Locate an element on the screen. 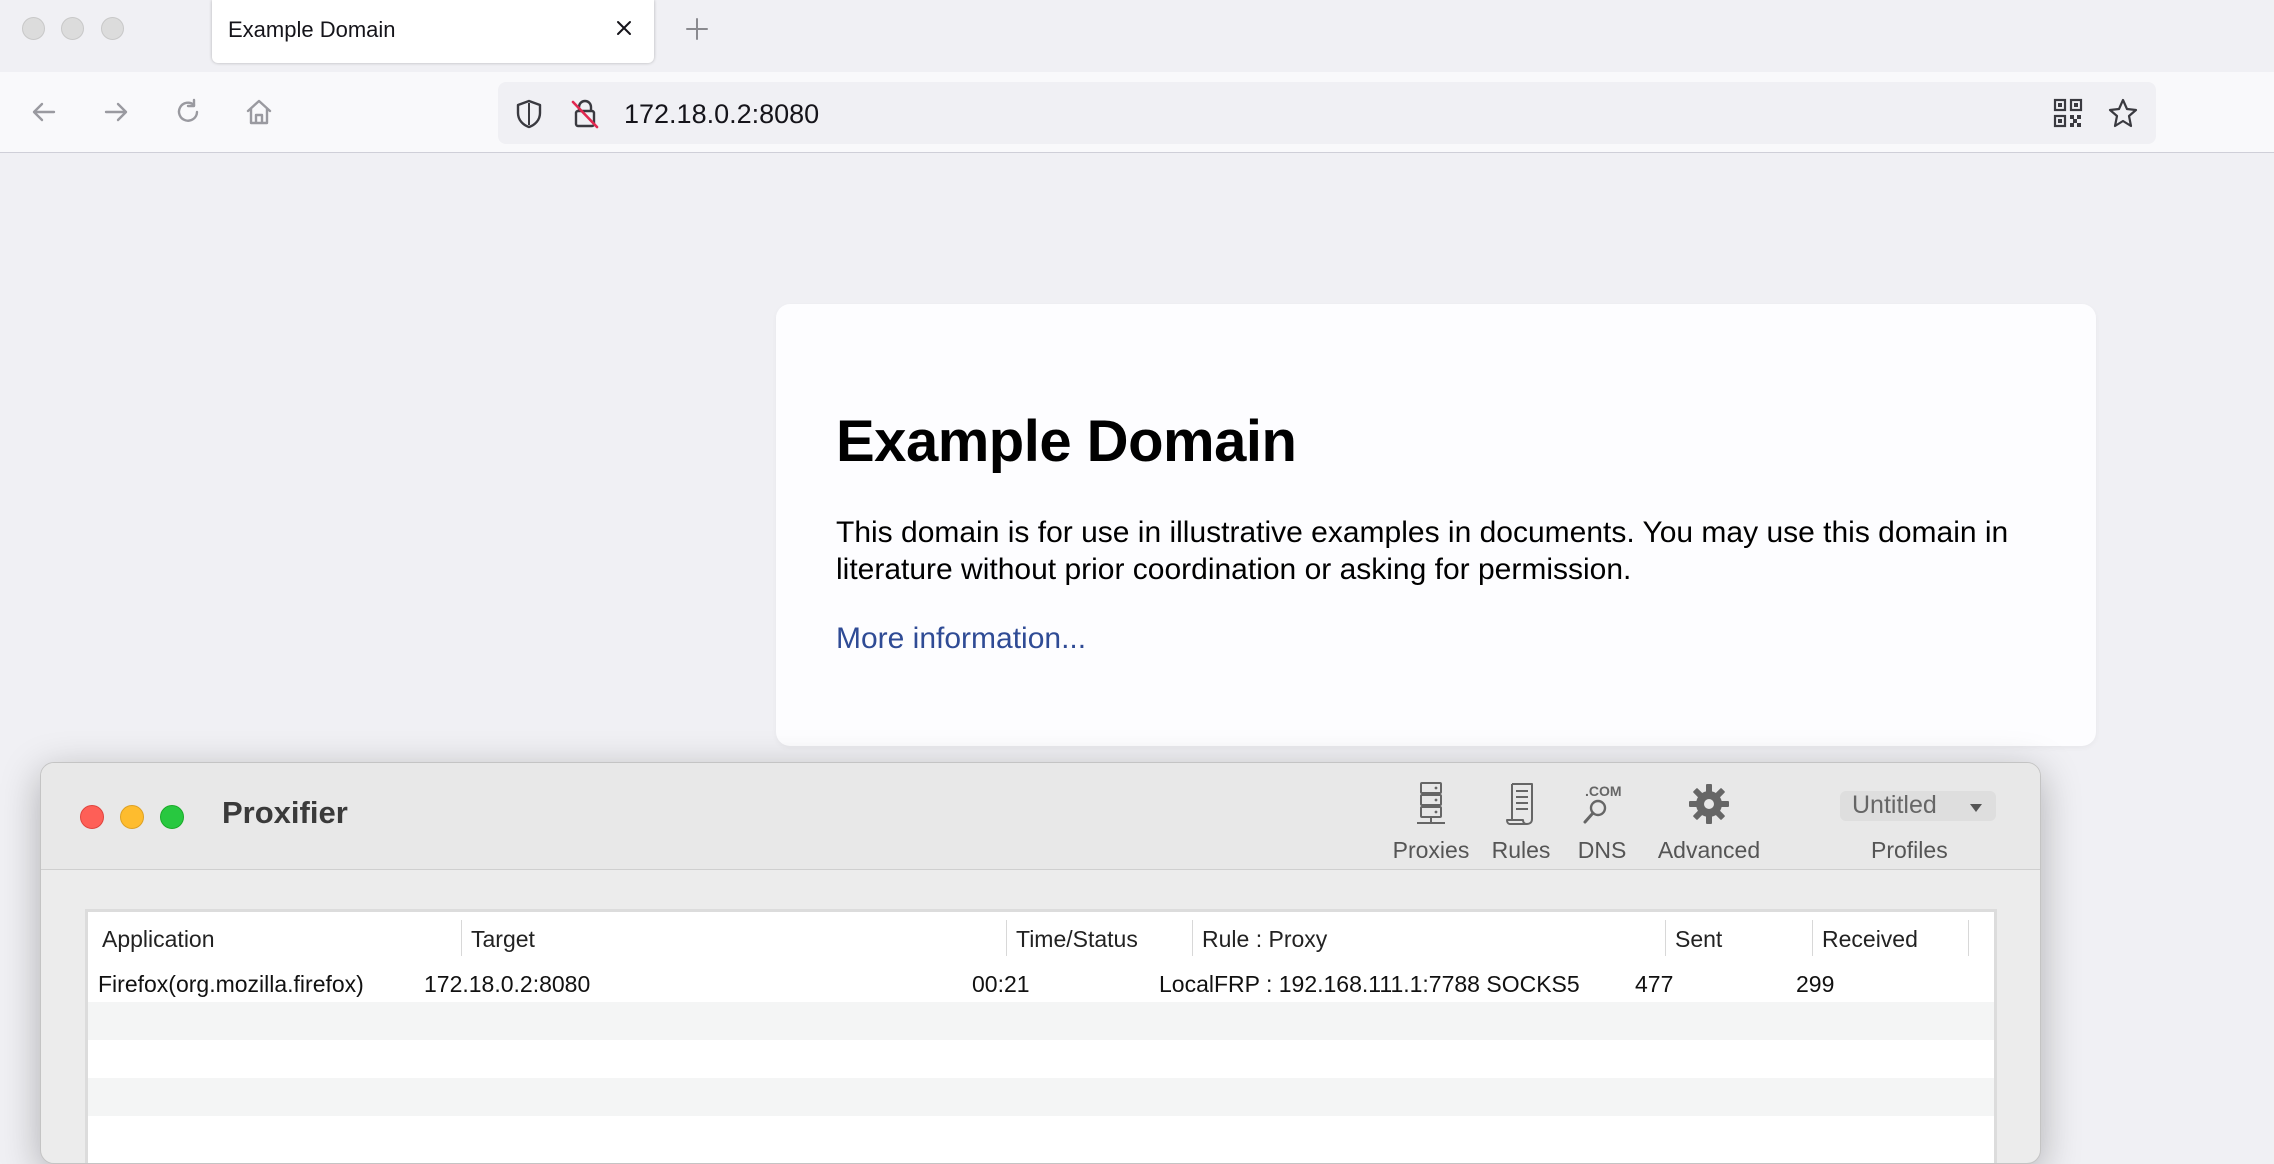 This screenshot has width=2274, height=1164. dns-magnifier-icon: .COM is located at coordinates (1602, 804).